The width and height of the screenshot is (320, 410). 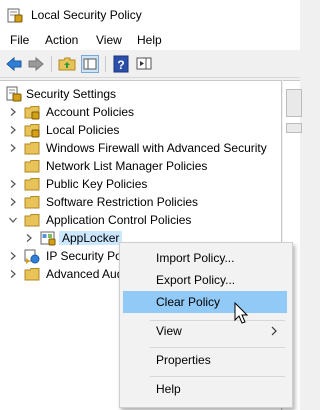 I want to click on security-policy-app-icon, so click(x=15, y=15).